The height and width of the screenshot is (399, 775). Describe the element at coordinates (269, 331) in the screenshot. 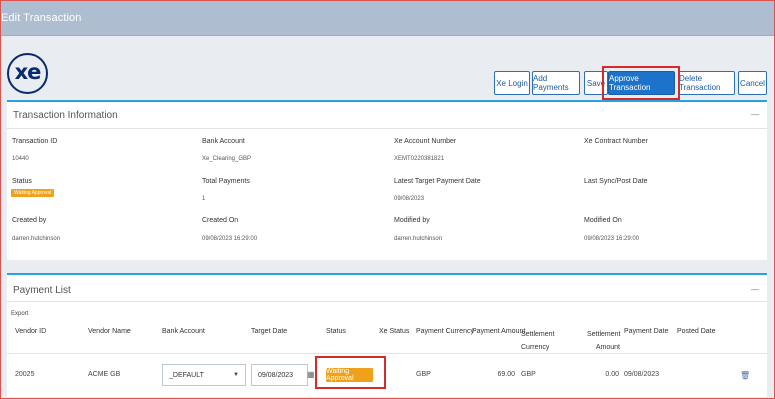

I see `col-target-date: Target Date` at that location.